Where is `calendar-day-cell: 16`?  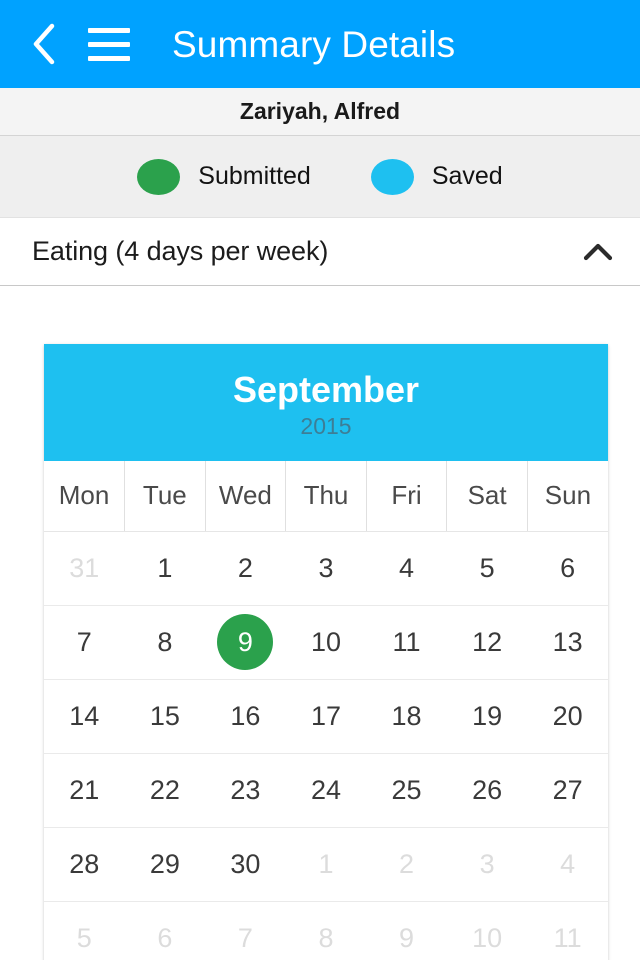 calendar-day-cell: 16 is located at coordinates (245, 716).